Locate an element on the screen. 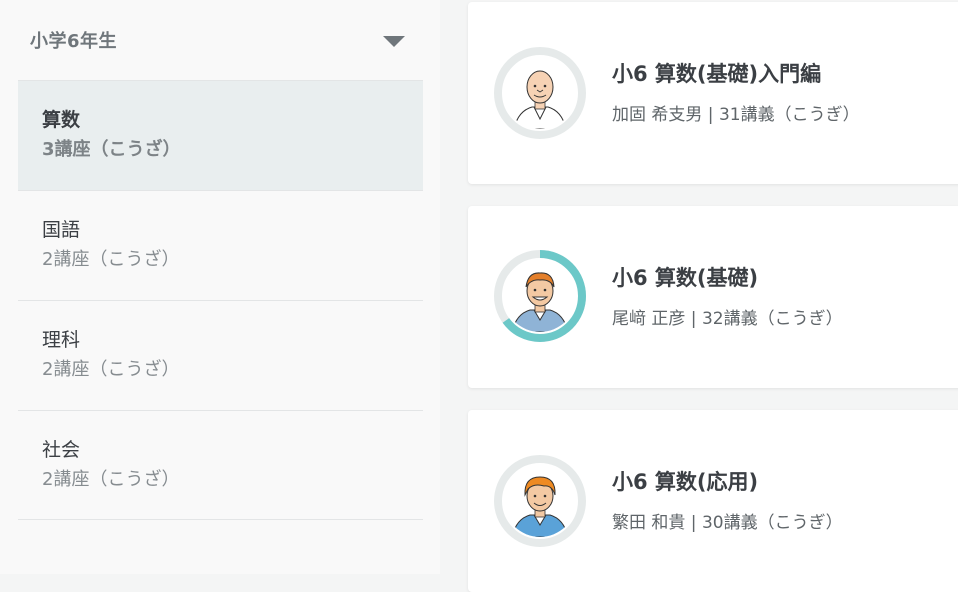 The width and height of the screenshot is (958, 592). course-meta: 繁田 和貴 | 30講義（こうぎ） is located at coordinates (727, 523).